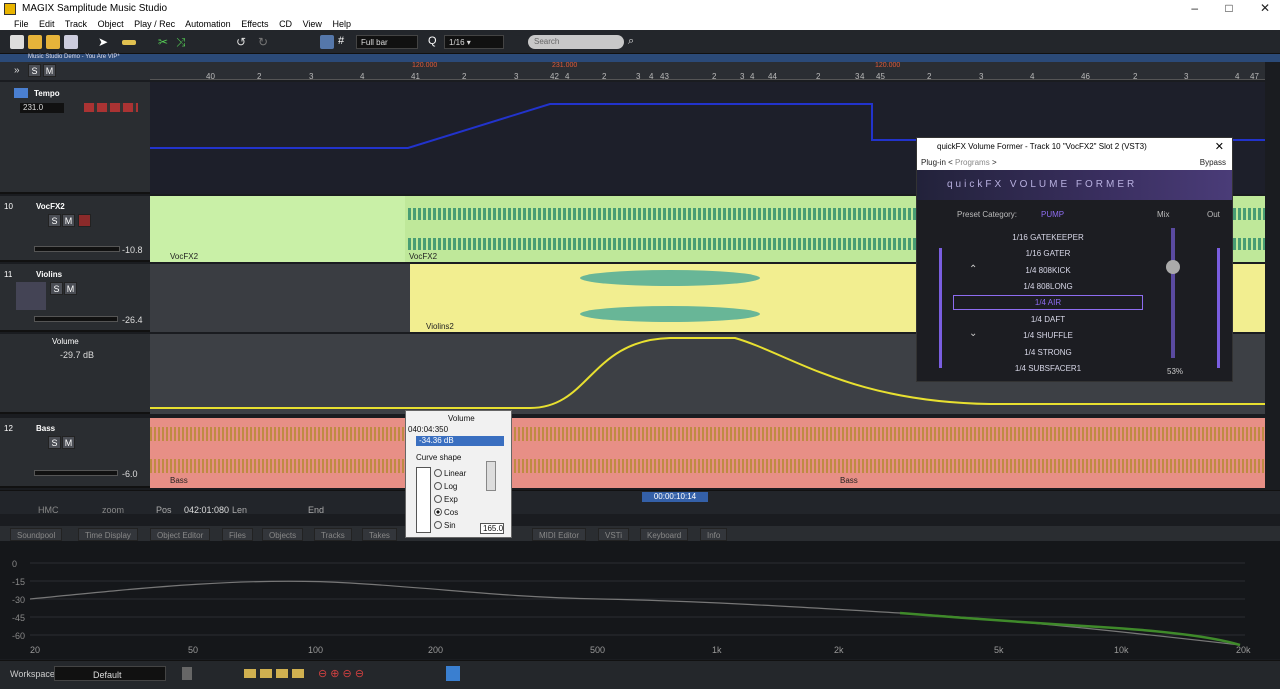  I want to click on menu-view: View, so click(312, 24).